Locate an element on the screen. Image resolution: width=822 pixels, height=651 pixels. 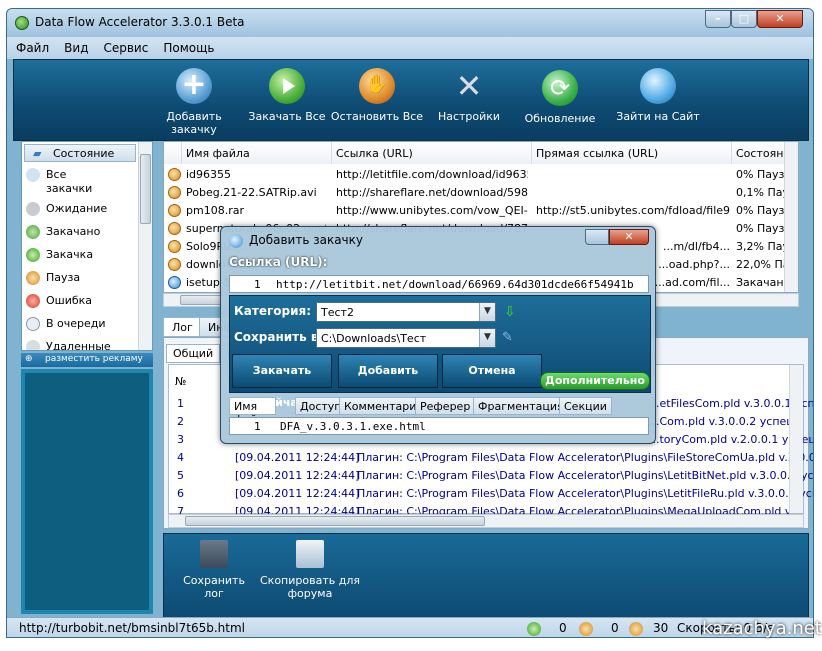
dialog-close-button: ✕ is located at coordinates (629, 237).